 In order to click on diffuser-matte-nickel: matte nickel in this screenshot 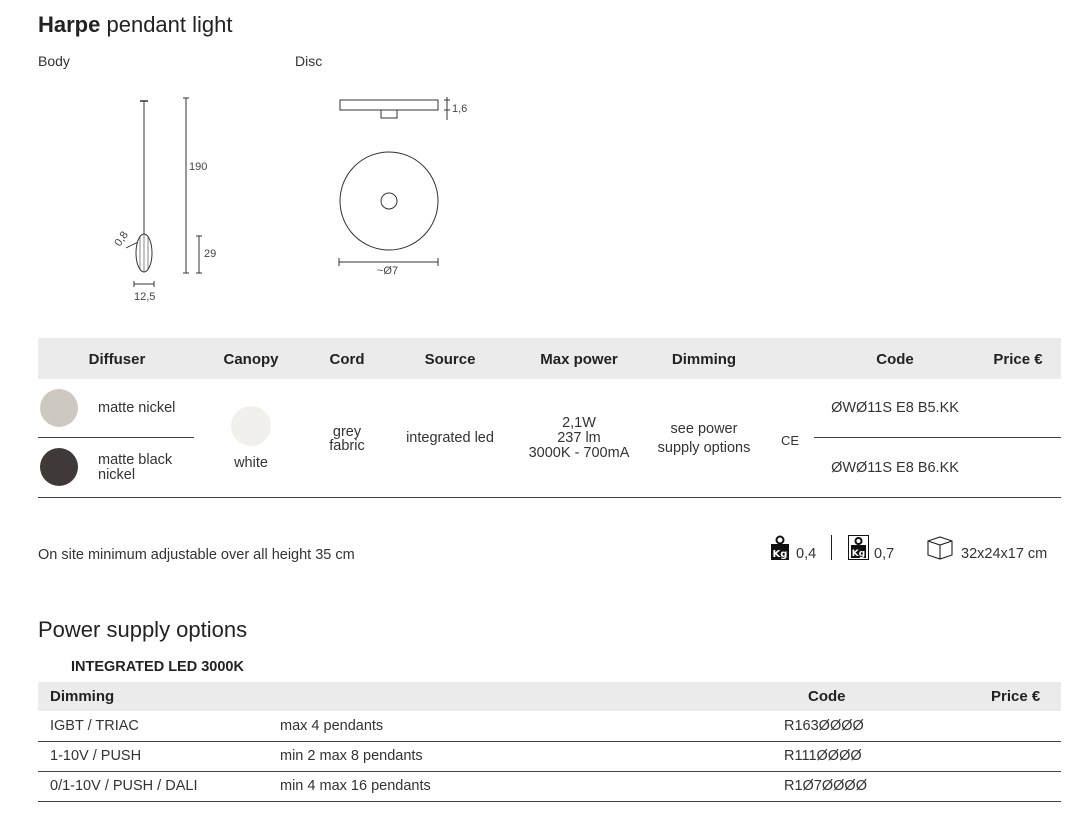, I will do `click(137, 408)`.